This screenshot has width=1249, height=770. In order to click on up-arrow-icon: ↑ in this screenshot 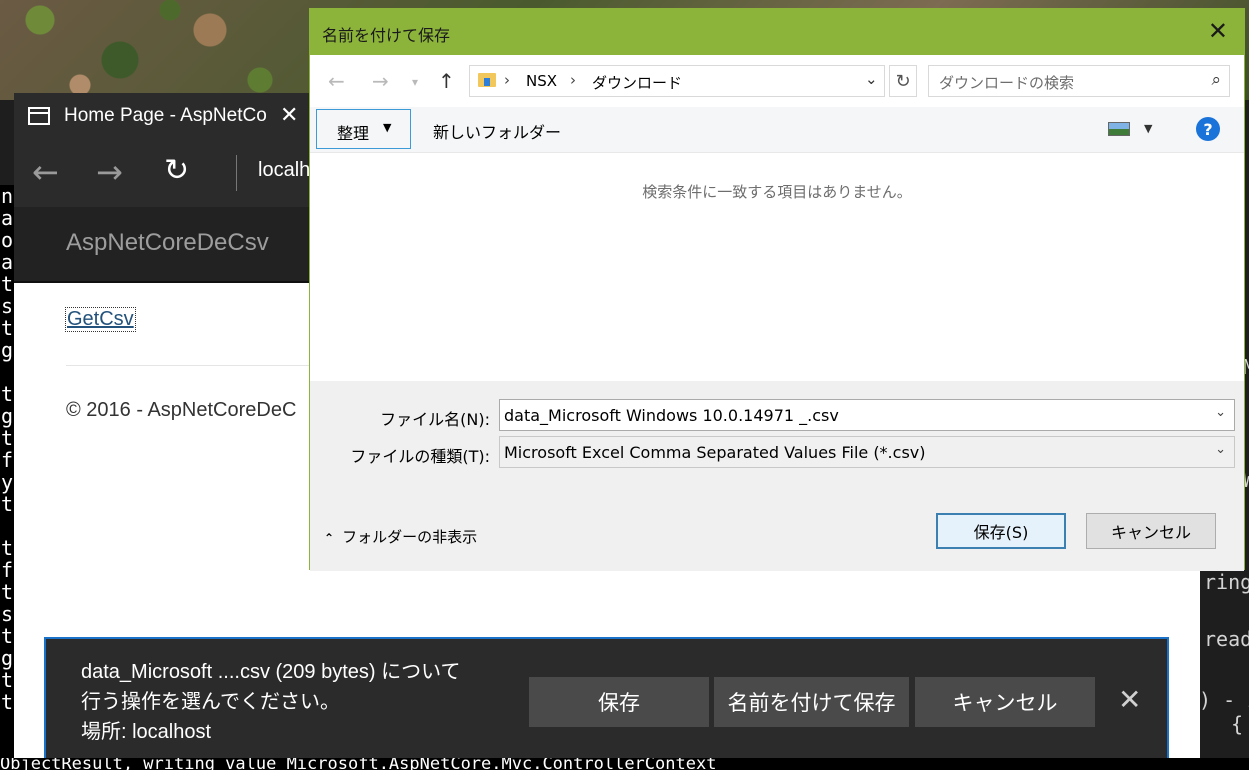, I will do `click(446, 81)`.